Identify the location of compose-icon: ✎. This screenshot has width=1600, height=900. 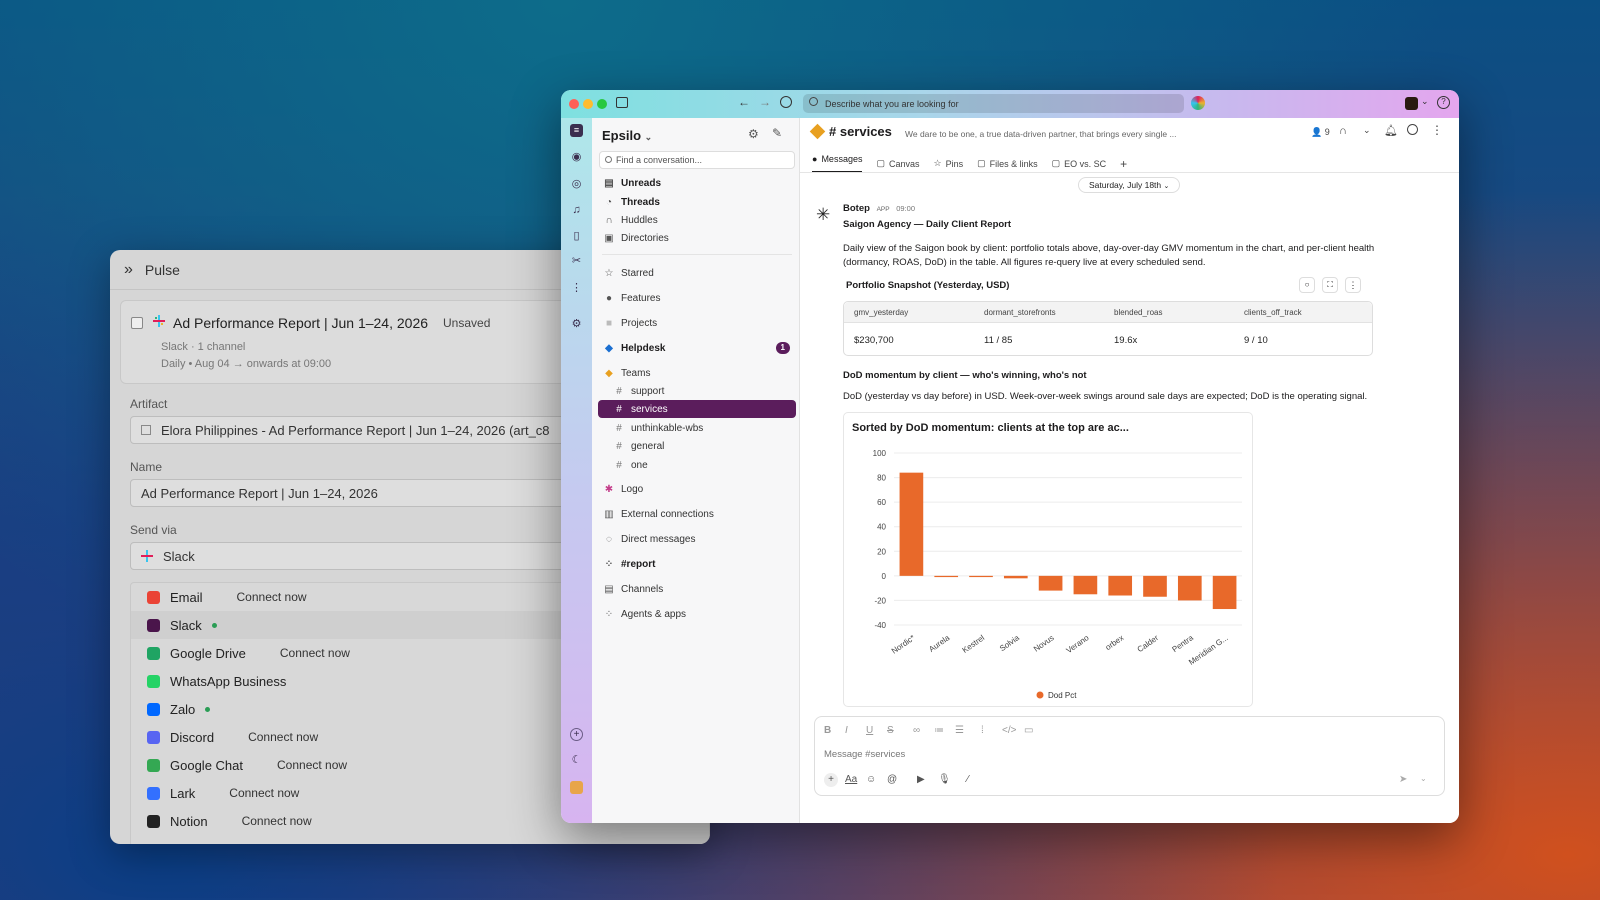
(777, 133).